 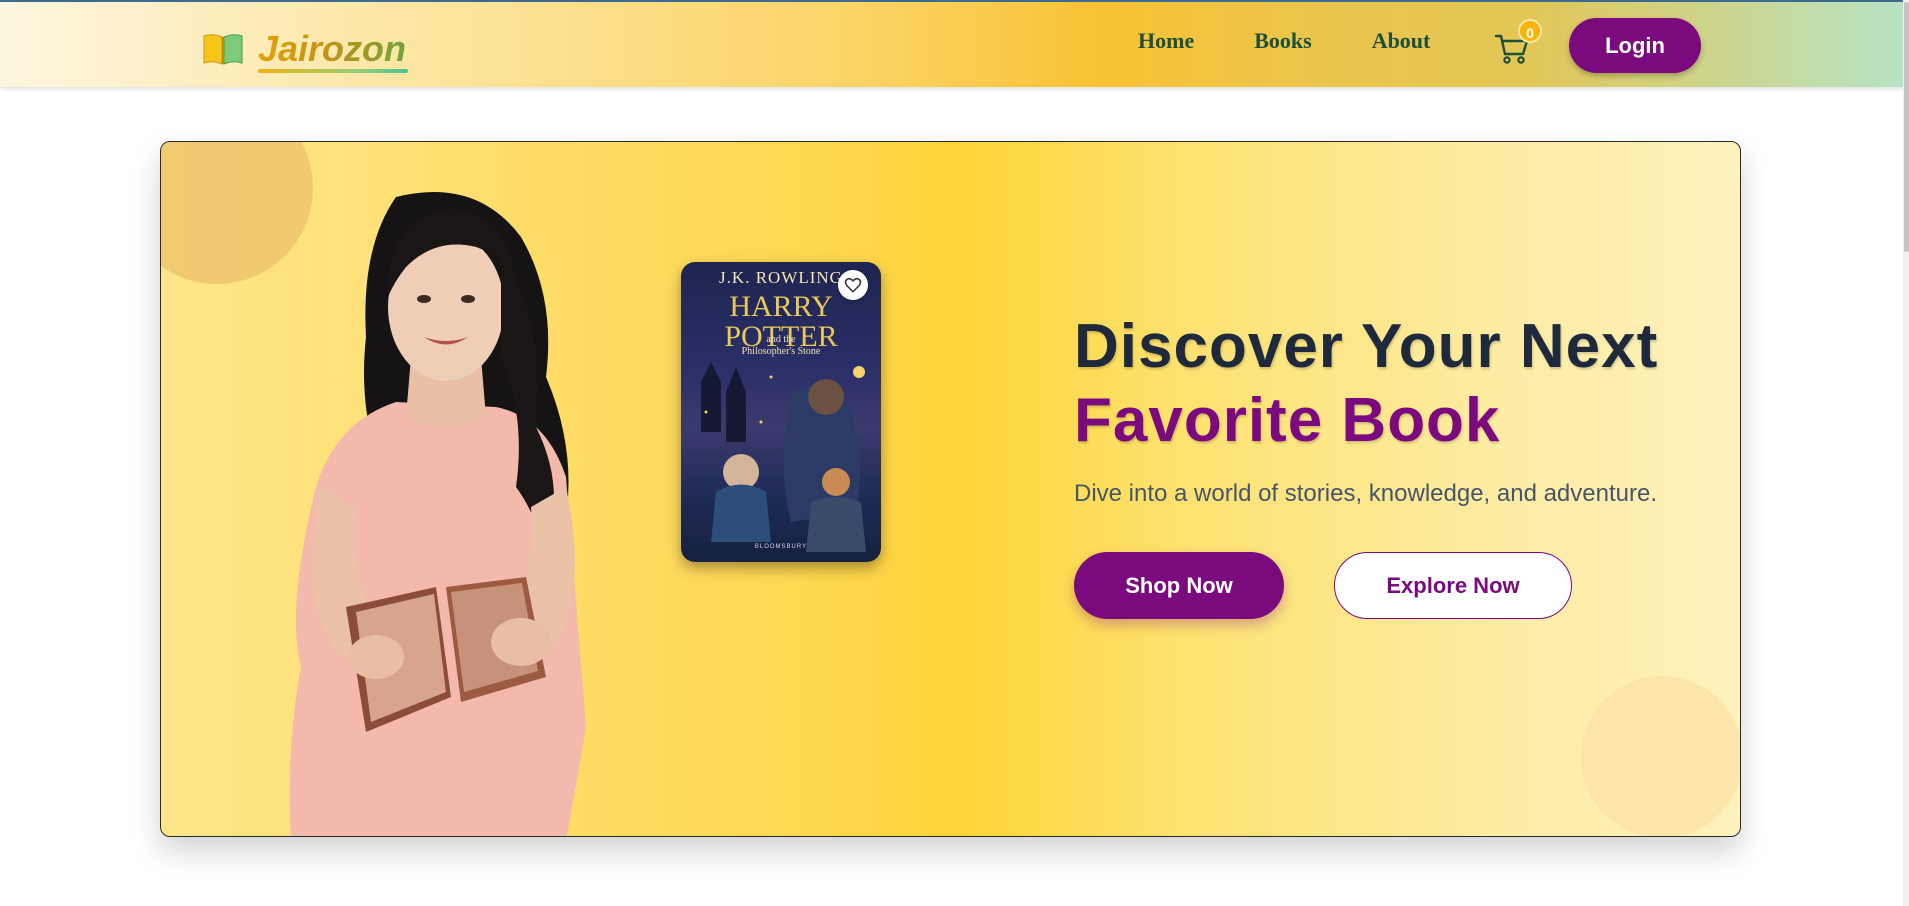 I want to click on hero-headline-line1: Discover Your Next, so click(x=1366, y=346).